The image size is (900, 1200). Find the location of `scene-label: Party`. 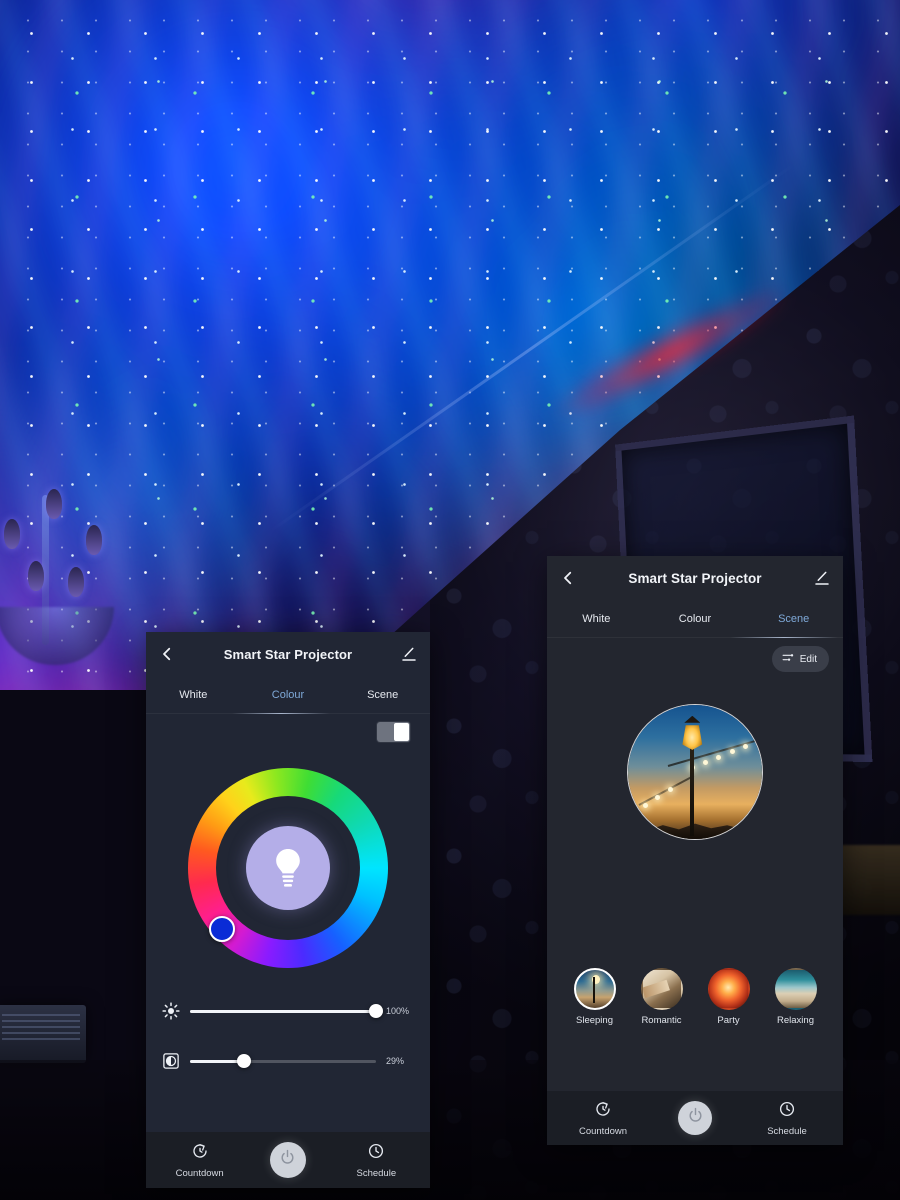

scene-label: Party is located at coordinates (728, 1020).